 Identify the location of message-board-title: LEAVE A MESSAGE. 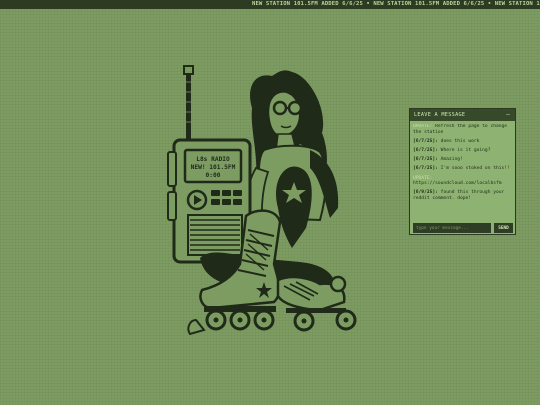
(440, 115).